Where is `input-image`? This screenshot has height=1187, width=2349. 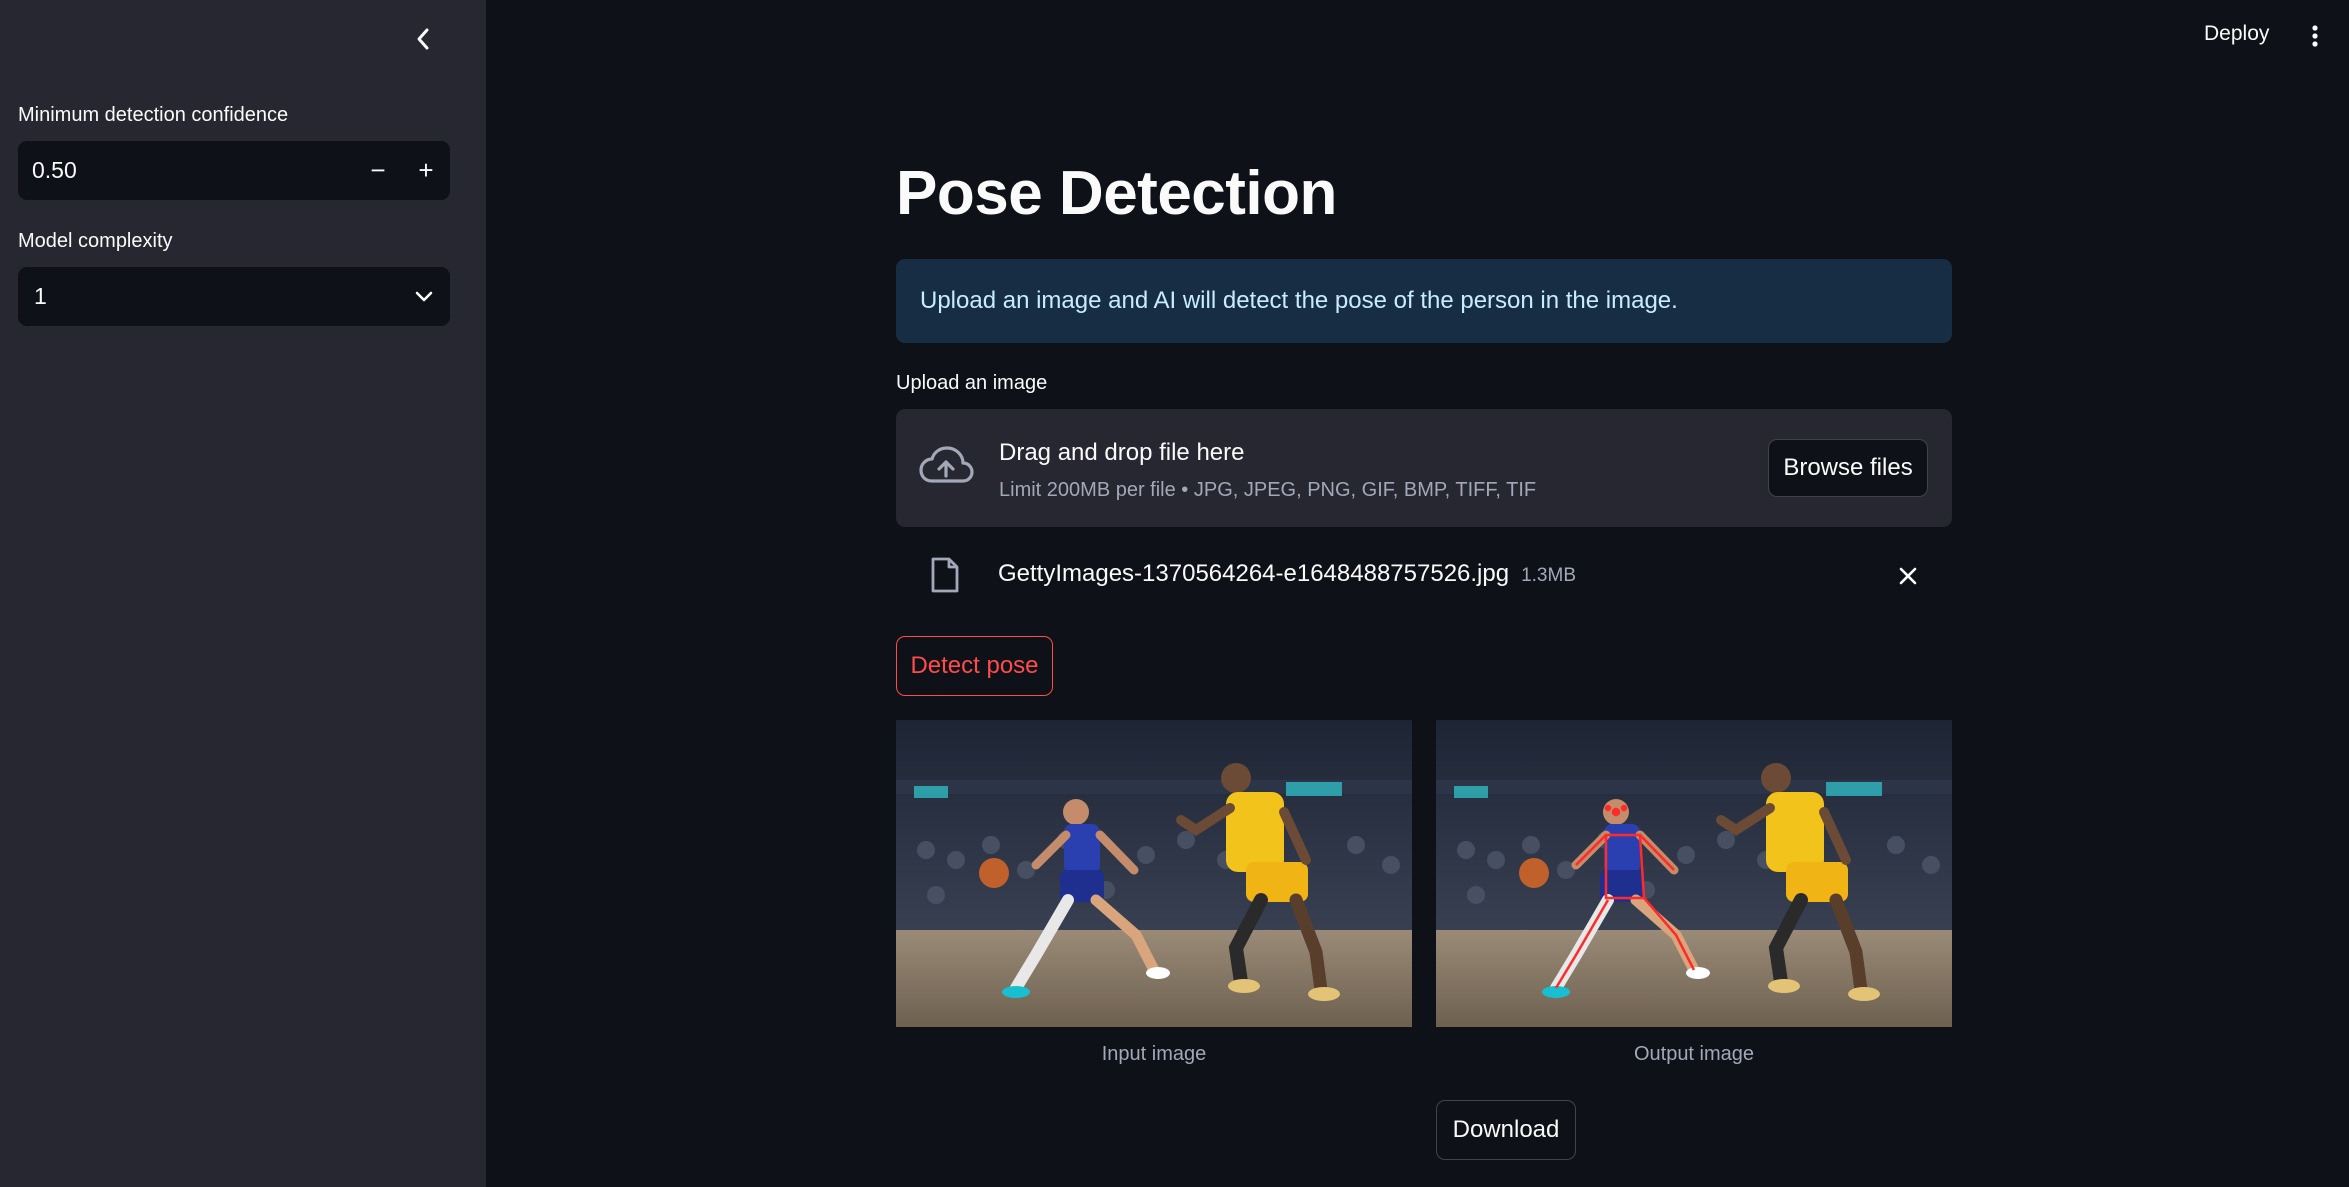 input-image is located at coordinates (1154, 873).